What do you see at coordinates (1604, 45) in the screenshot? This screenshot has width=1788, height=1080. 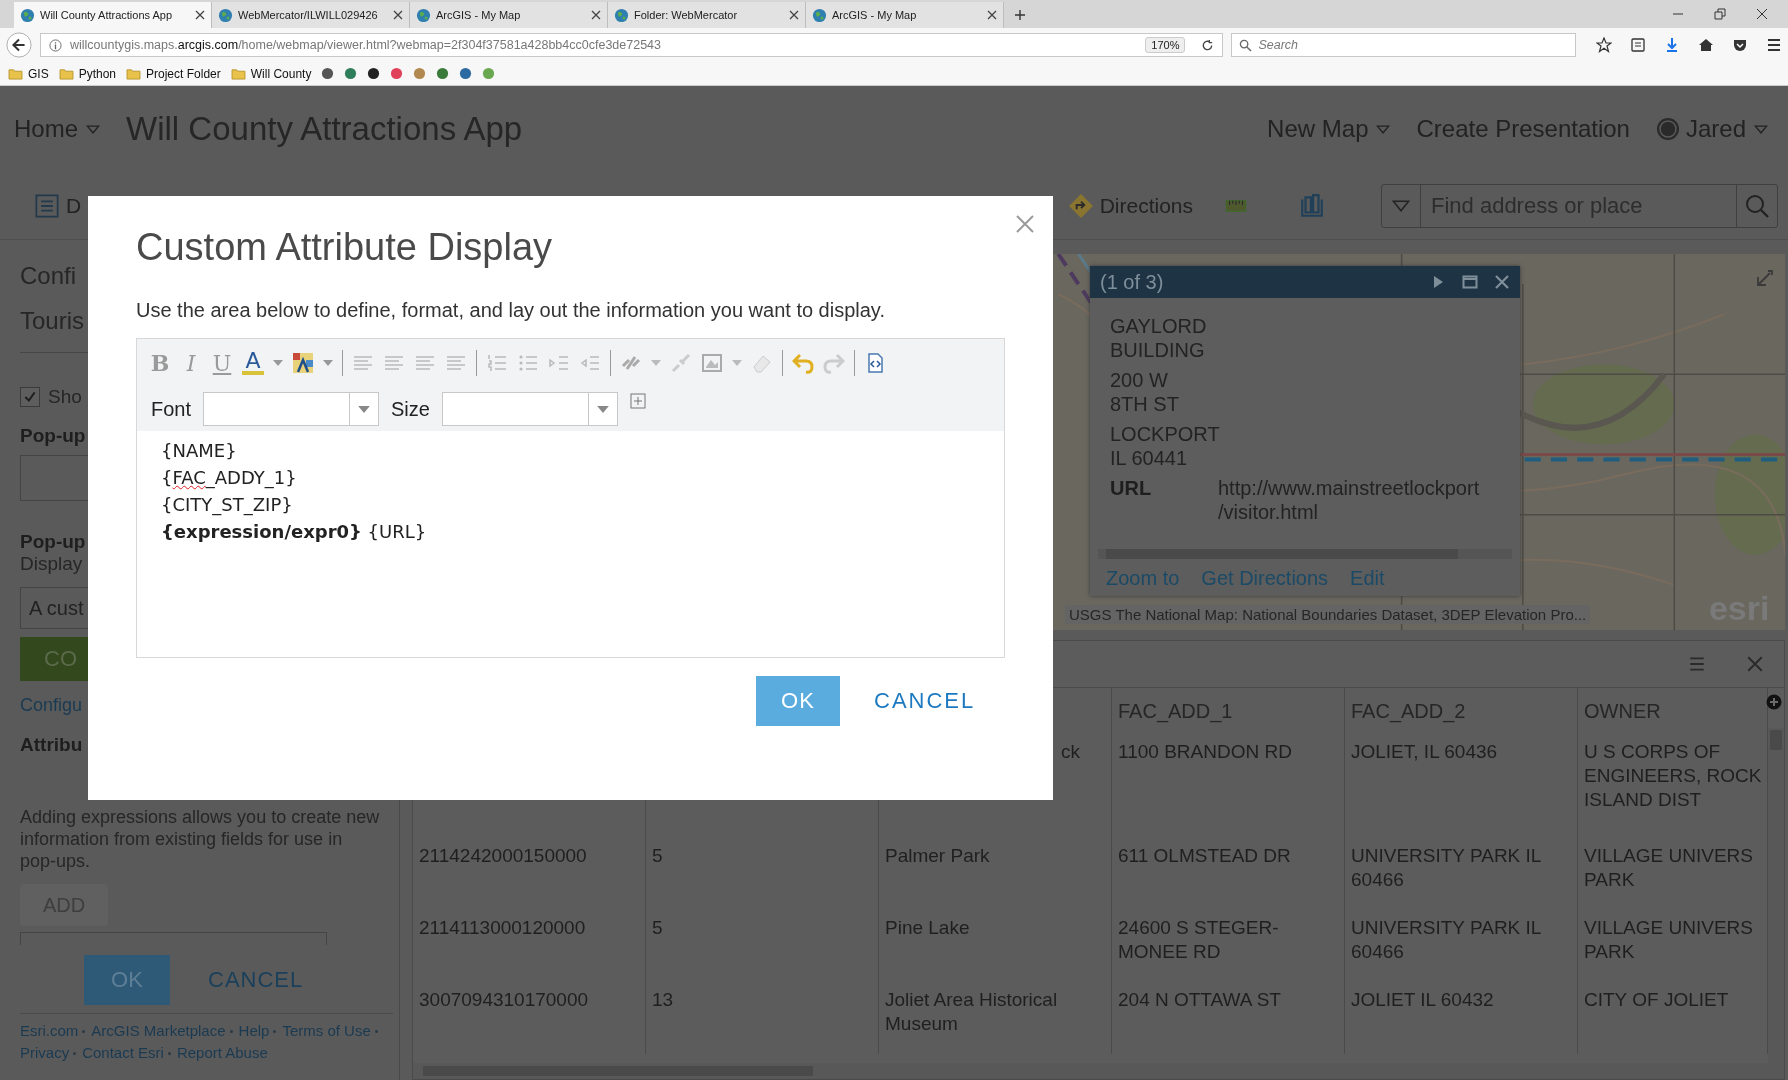 I see `star-icon` at bounding box center [1604, 45].